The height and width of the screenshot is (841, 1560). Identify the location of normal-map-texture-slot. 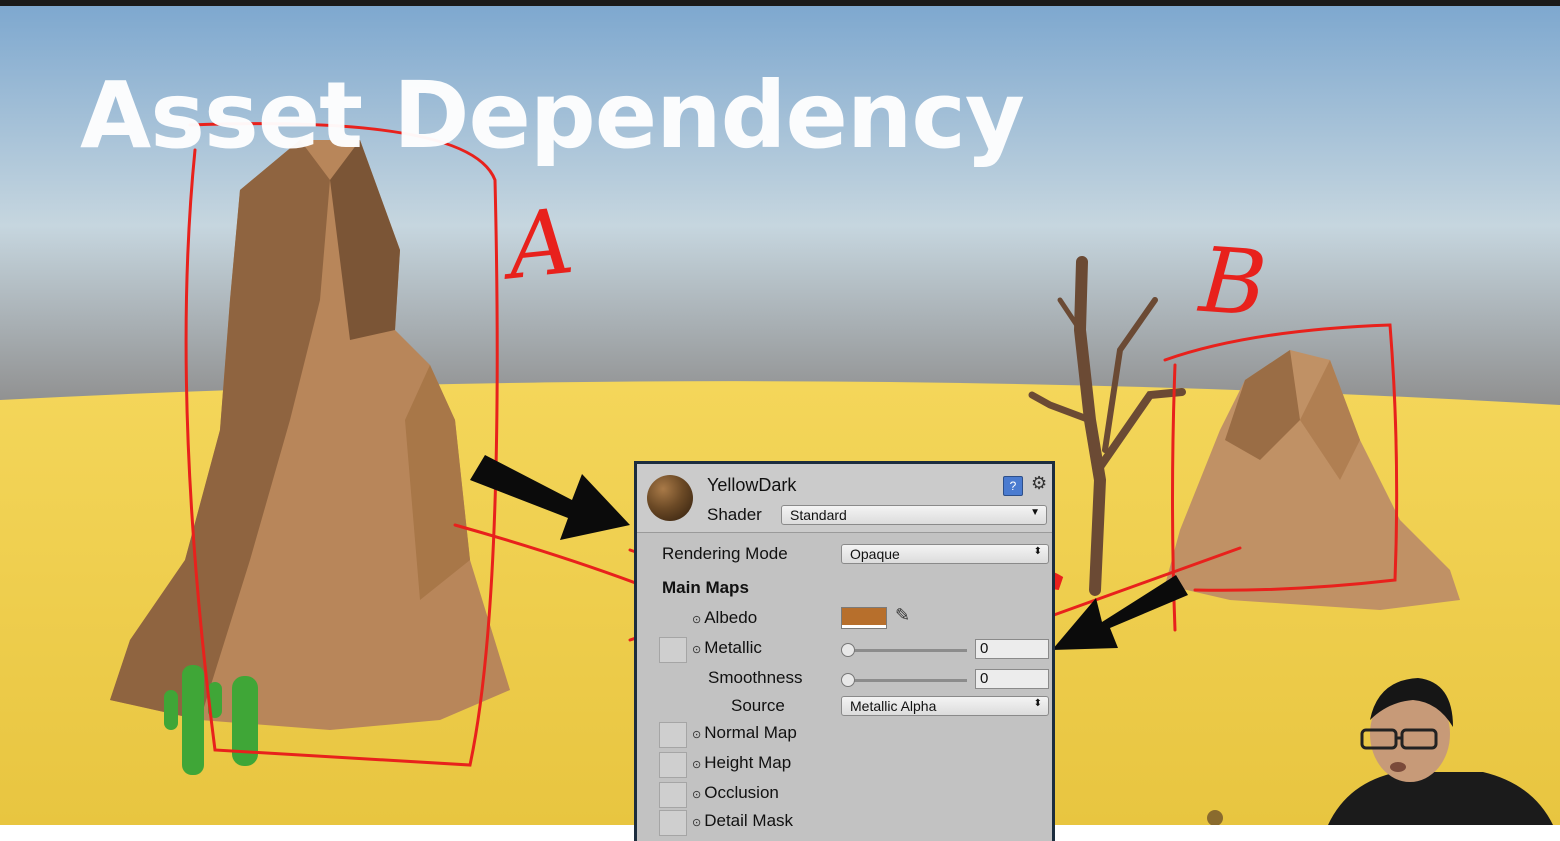
(673, 735).